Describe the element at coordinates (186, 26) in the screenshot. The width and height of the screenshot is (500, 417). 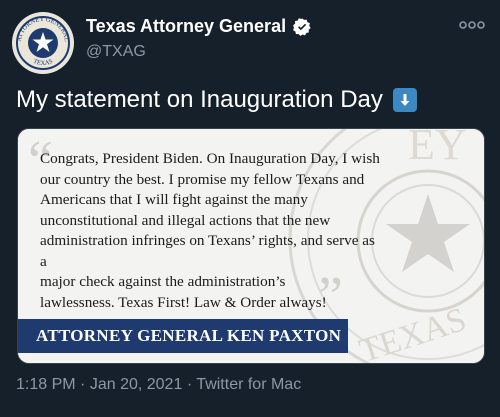
I see `display-name: Texas Attorney General` at that location.